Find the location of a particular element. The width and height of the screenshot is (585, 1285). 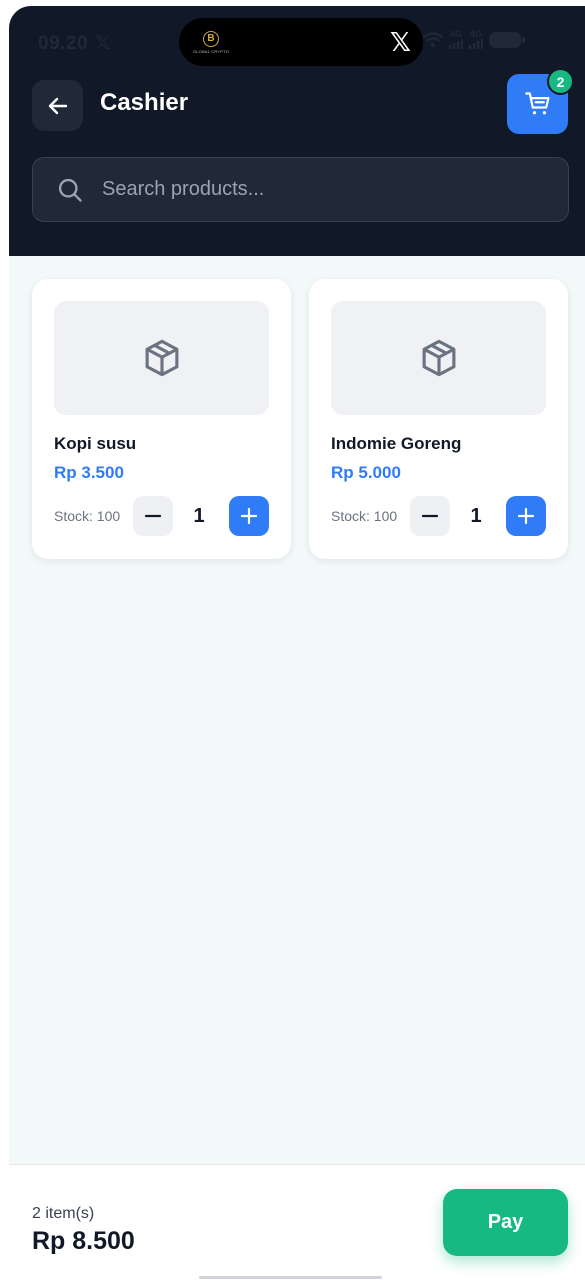

home-indicator is located at coordinates (290, 1277).